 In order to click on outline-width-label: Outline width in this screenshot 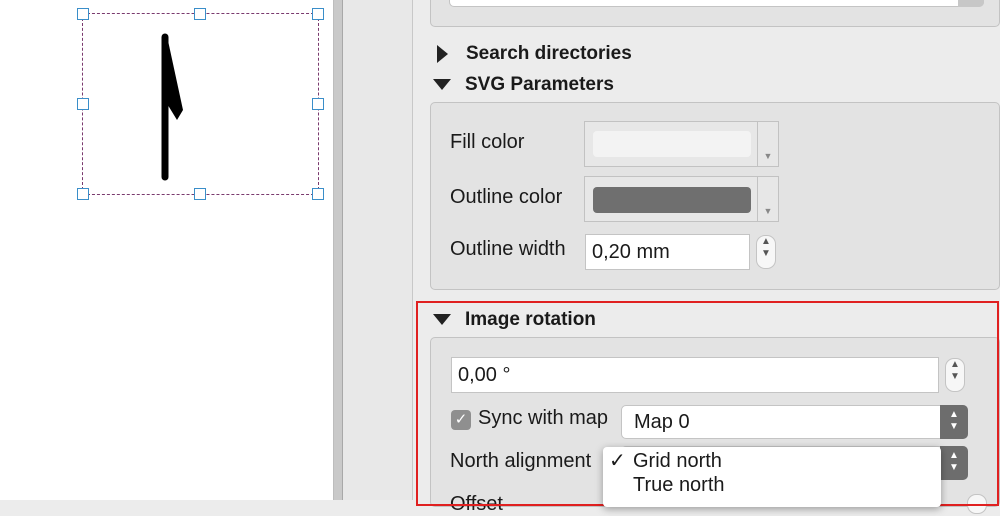, I will do `click(508, 249)`.